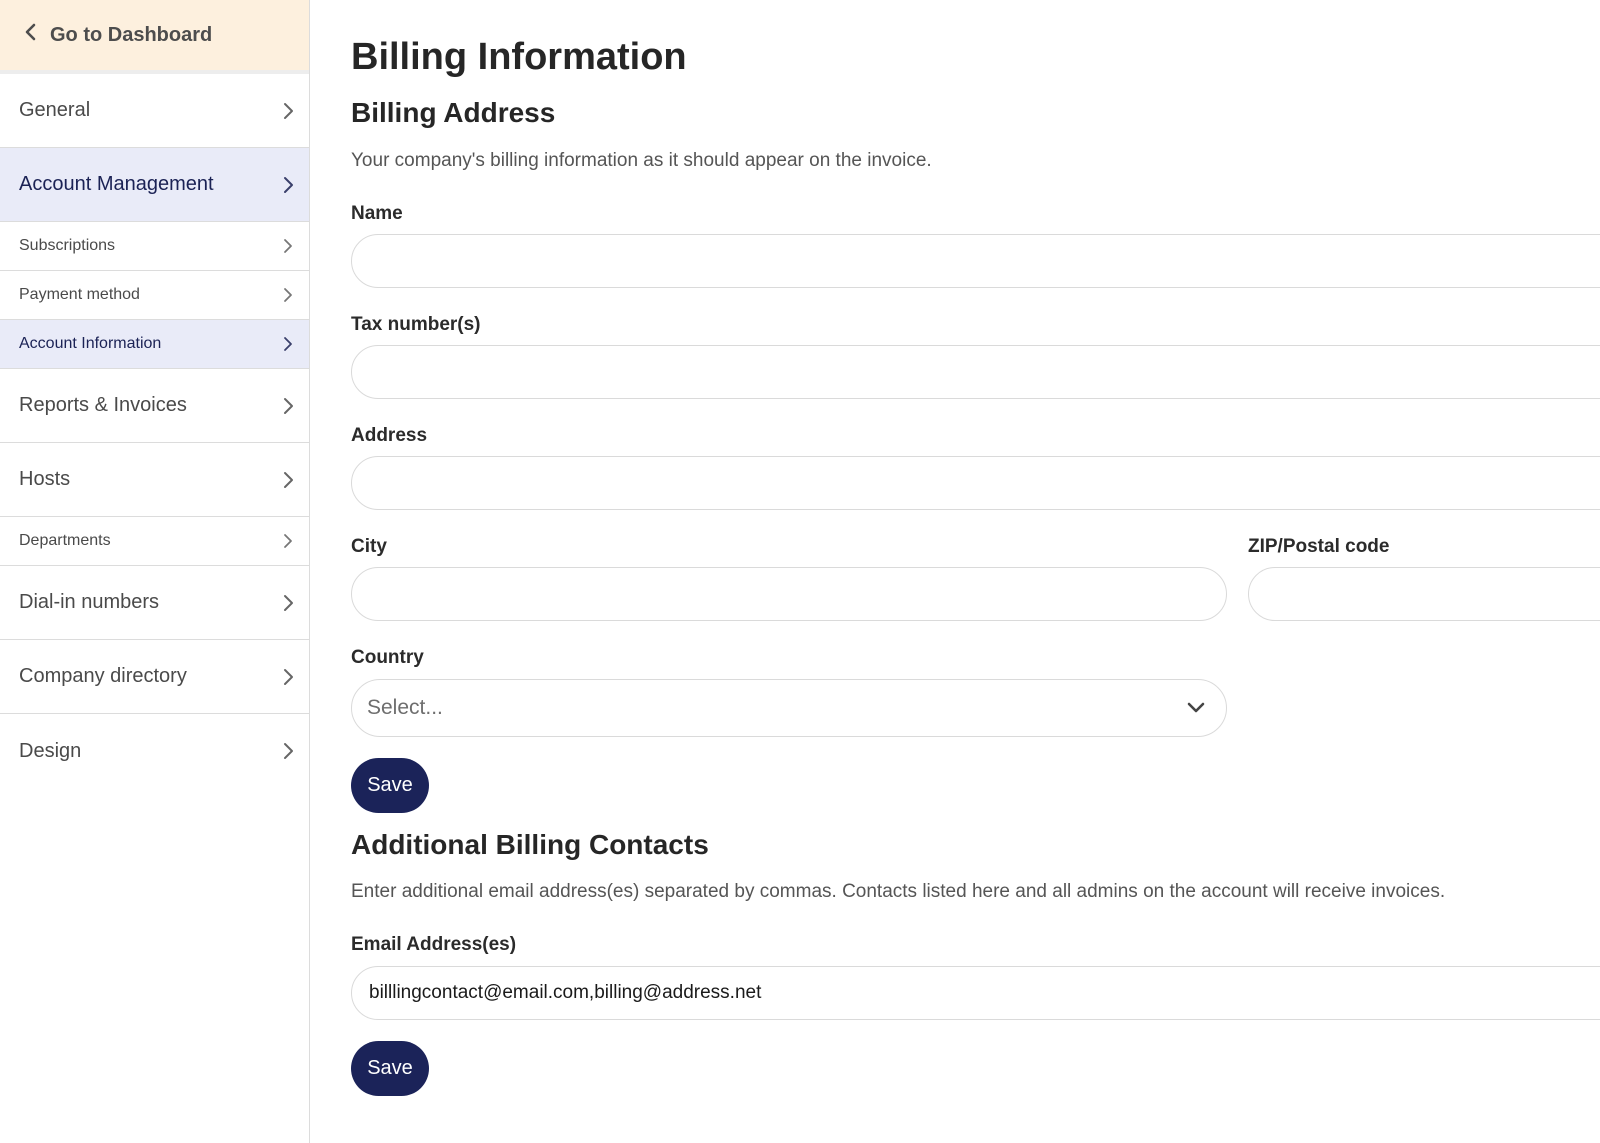 Image resolution: width=1600 pixels, height=1143 pixels. Describe the element at coordinates (90, 343) in the screenshot. I see `sidebar-item-label: Account Information` at that location.